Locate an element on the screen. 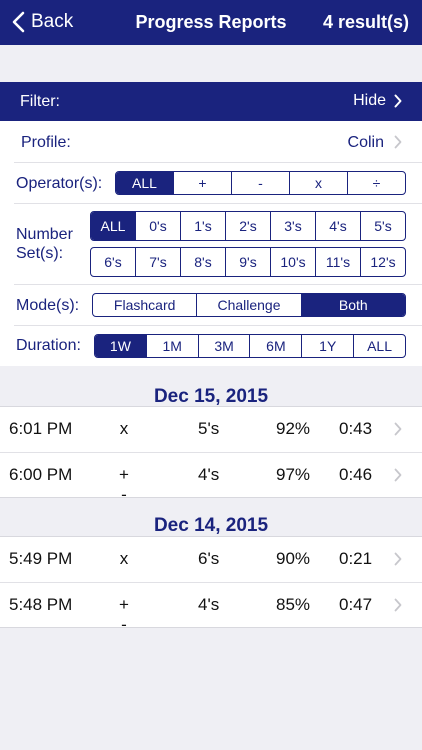 Image resolution: width=422 pixels, height=750 pixels. duration-segmented-control: 1W 1M 3M 6M 1Y ALL is located at coordinates (250, 346).